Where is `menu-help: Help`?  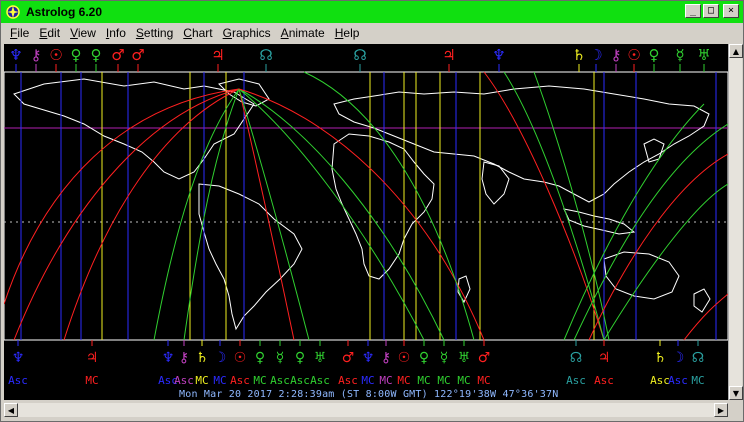
menu-help: Help is located at coordinates (347, 33).